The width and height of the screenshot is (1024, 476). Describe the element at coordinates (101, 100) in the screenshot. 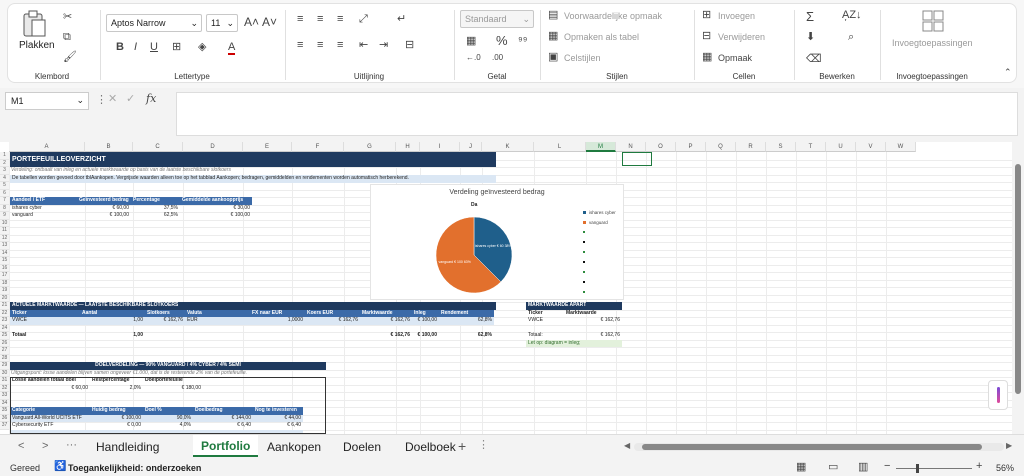

I see `more-options-icon: ⋮` at that location.